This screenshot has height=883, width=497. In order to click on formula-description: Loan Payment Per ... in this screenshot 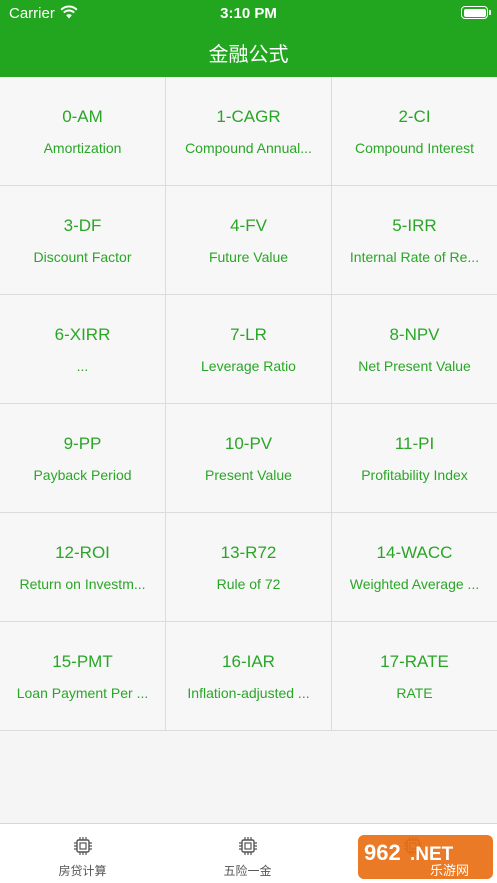, I will do `click(82, 692)`.